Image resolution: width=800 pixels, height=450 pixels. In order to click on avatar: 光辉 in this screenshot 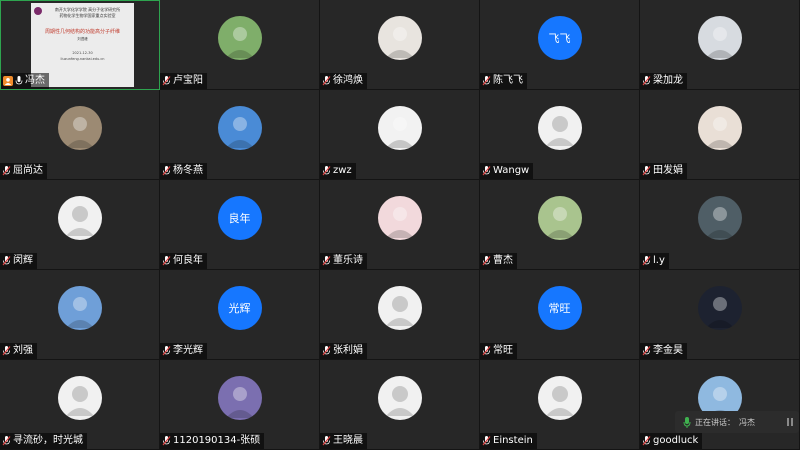, I will do `click(239, 308)`.